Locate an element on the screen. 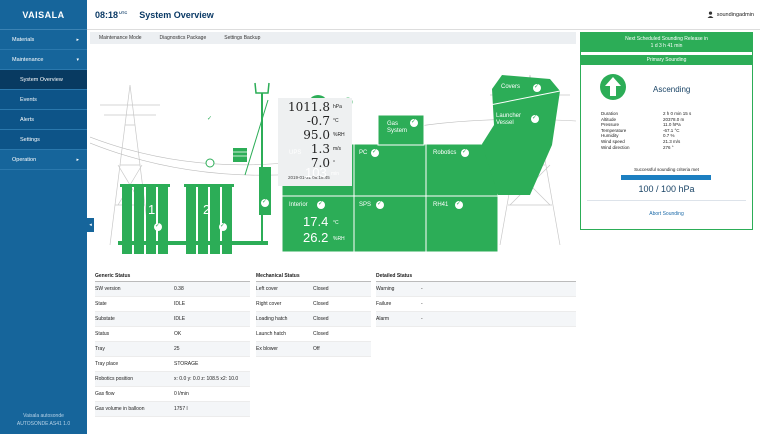 The width and height of the screenshot is (760, 434). row-label: Warning is located at coordinates (385, 289).